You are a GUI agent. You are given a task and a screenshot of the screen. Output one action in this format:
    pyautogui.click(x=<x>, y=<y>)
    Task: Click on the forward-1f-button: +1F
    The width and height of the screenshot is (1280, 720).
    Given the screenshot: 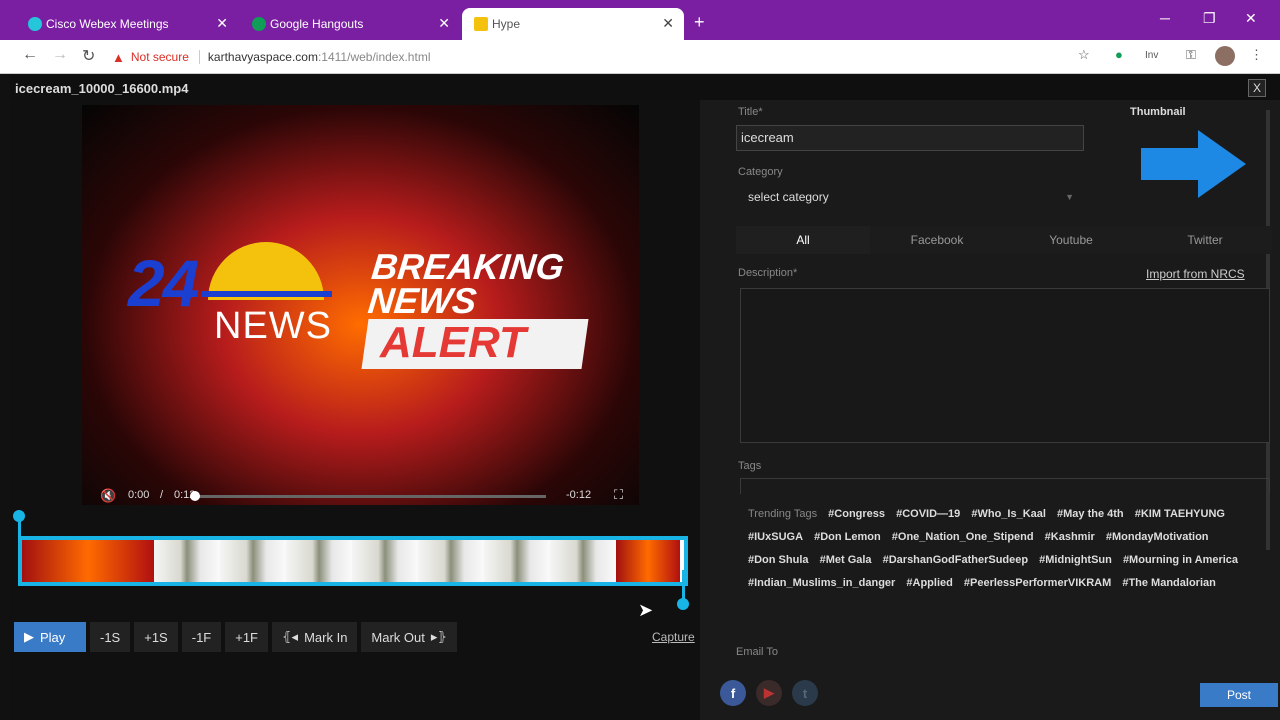 What is the action you would take?
    pyautogui.click(x=246, y=637)
    